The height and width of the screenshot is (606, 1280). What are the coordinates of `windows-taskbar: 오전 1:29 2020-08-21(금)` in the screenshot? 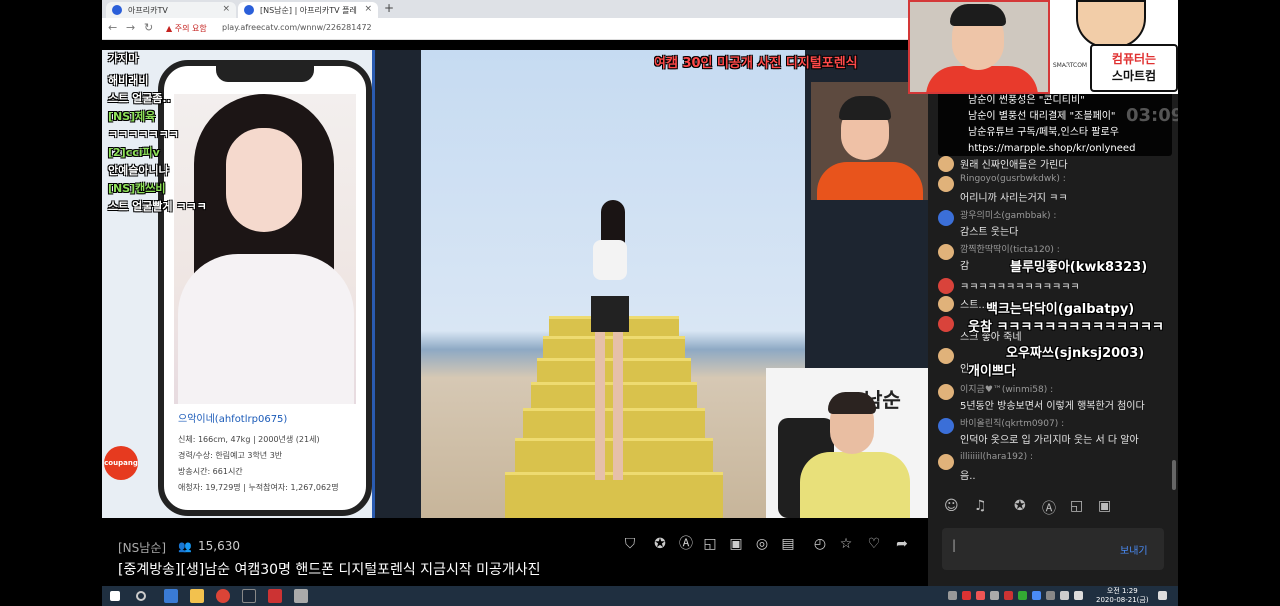 It's located at (640, 596).